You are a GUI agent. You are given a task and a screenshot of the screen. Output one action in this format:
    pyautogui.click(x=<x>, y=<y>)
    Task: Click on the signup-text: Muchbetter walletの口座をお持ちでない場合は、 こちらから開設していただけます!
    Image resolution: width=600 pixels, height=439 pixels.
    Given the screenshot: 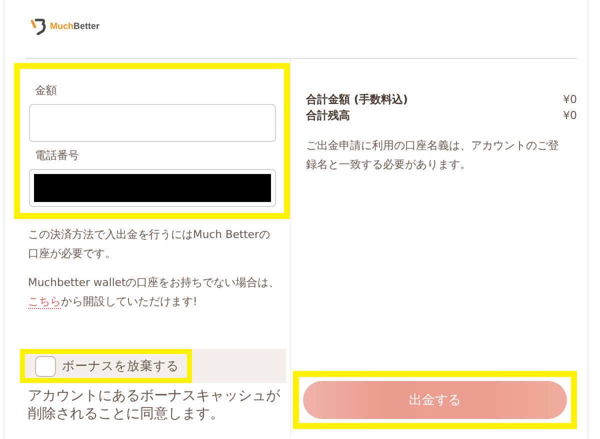 What is the action you would take?
    pyautogui.click(x=154, y=293)
    